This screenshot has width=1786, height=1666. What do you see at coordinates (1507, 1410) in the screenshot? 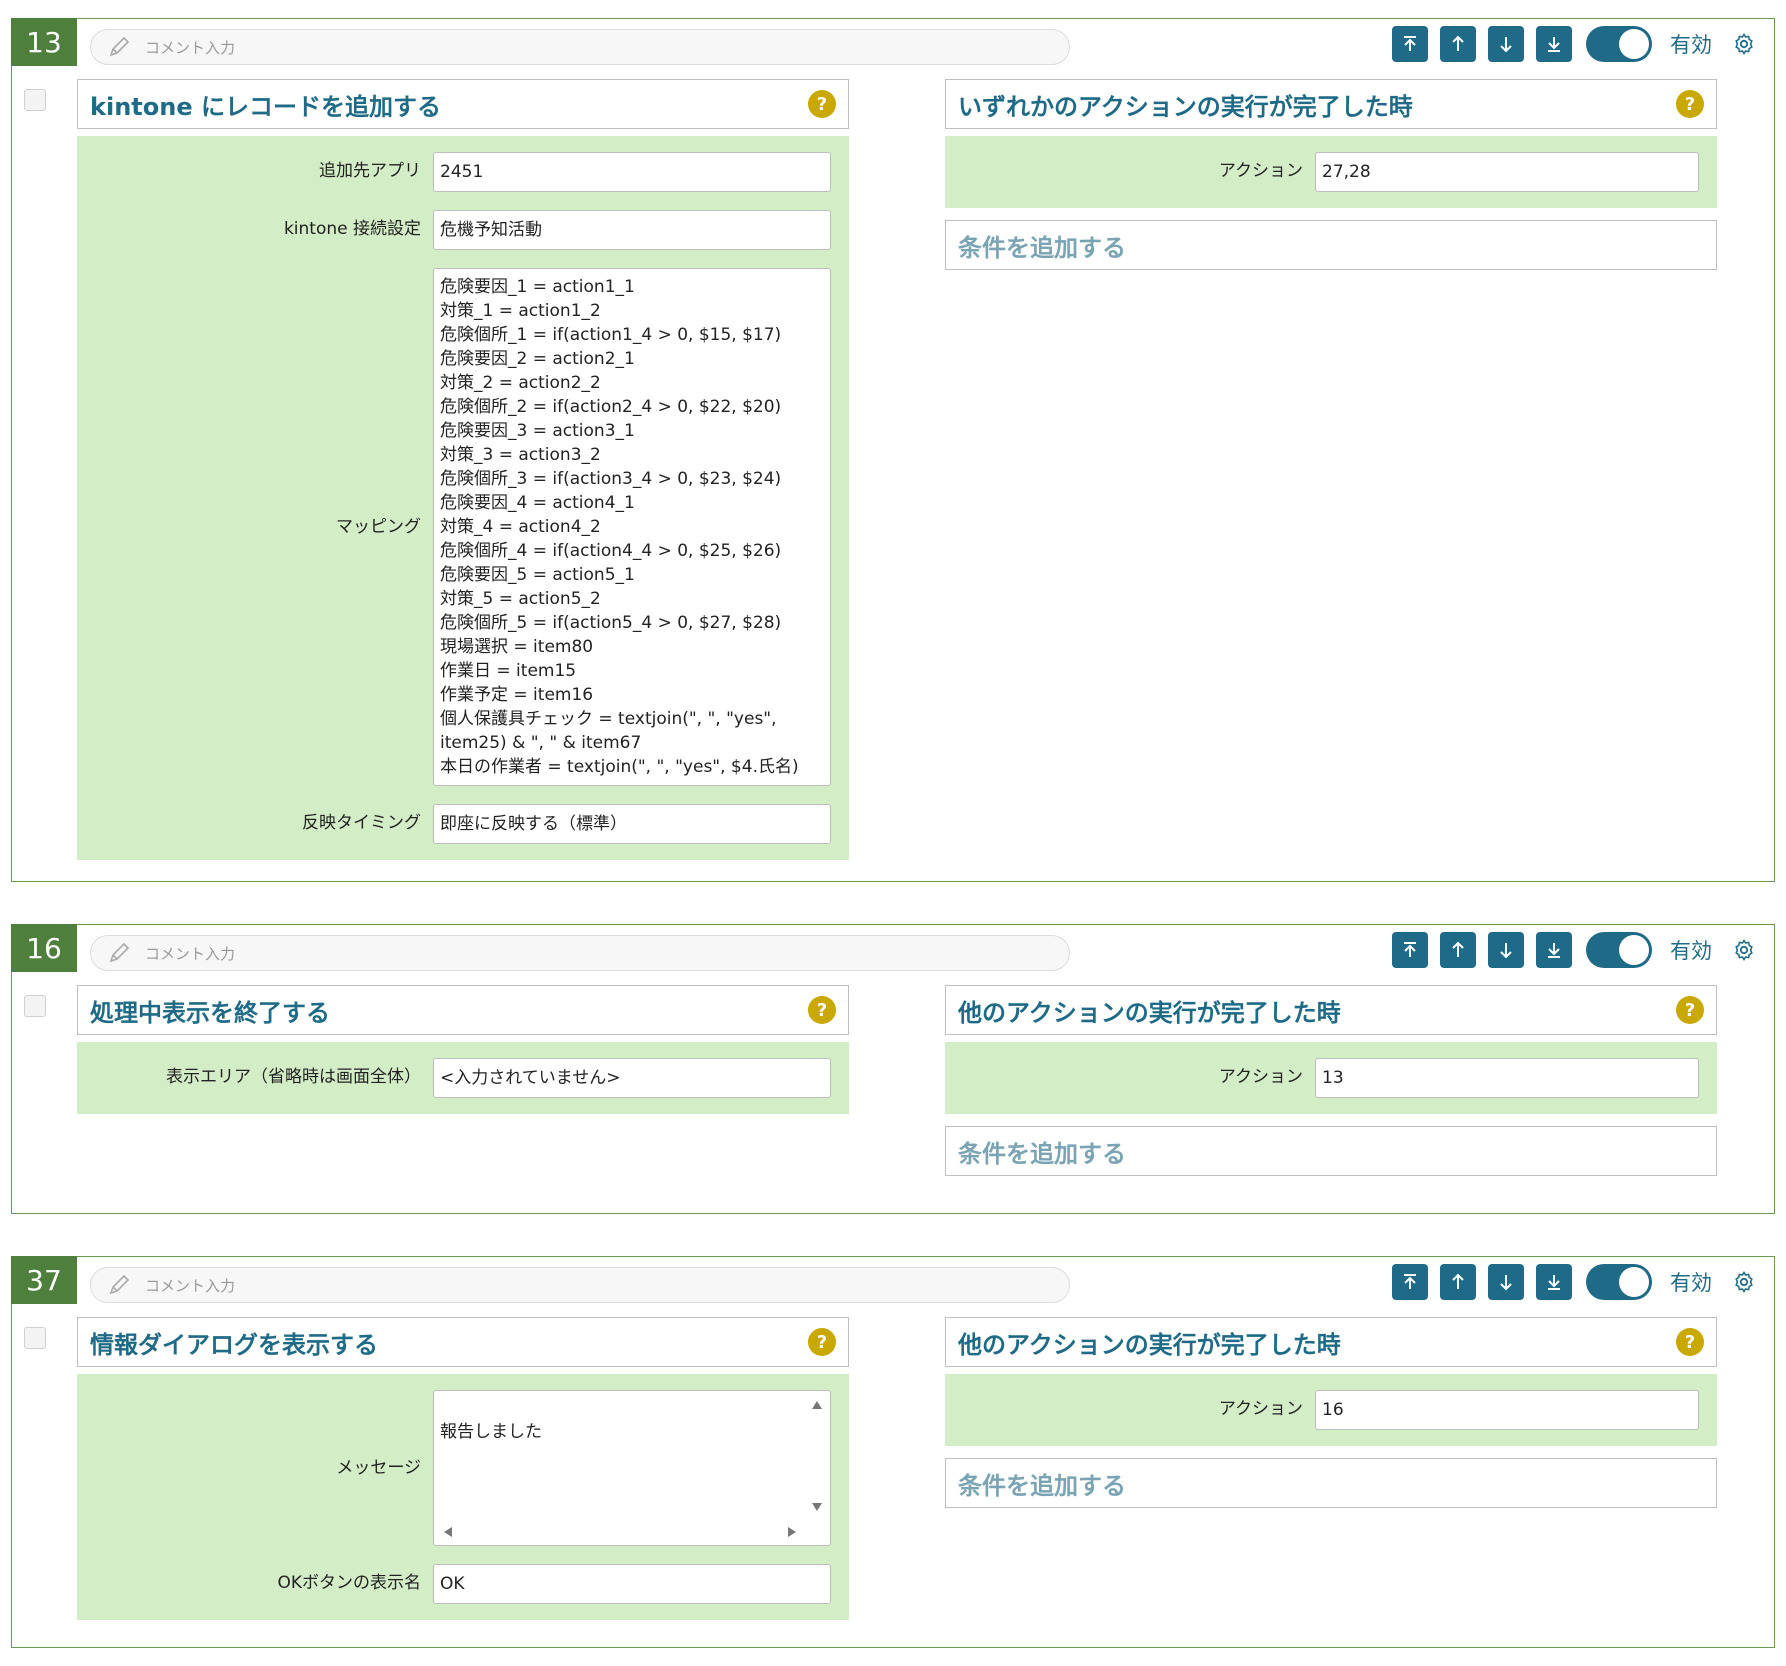
I see `trigger-action-field: 16` at bounding box center [1507, 1410].